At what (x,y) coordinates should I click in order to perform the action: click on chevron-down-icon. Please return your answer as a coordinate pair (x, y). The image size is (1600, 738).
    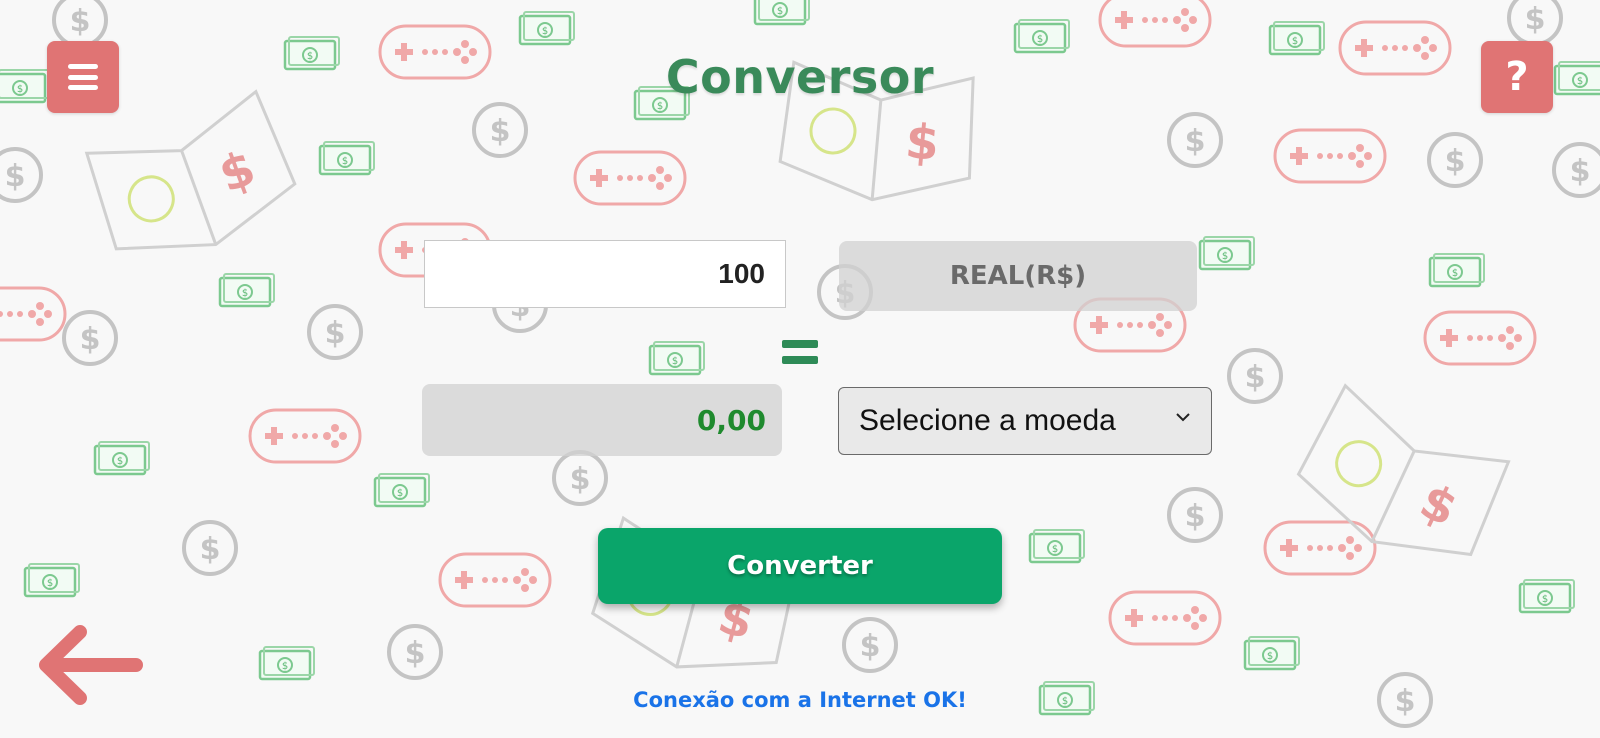
    Looking at the image, I should click on (1183, 417).